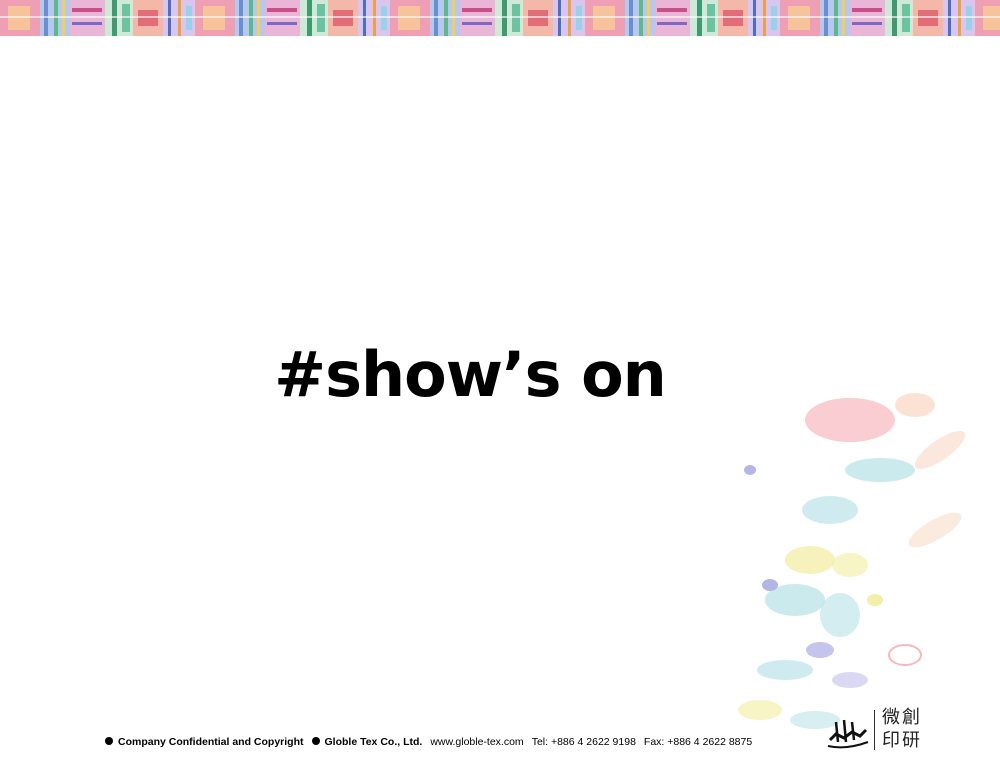 This screenshot has height=760, width=1000. Describe the element at coordinates (698, 742) in the screenshot. I see `footer-fax: Fax: +886 4 2622 8875` at that location.